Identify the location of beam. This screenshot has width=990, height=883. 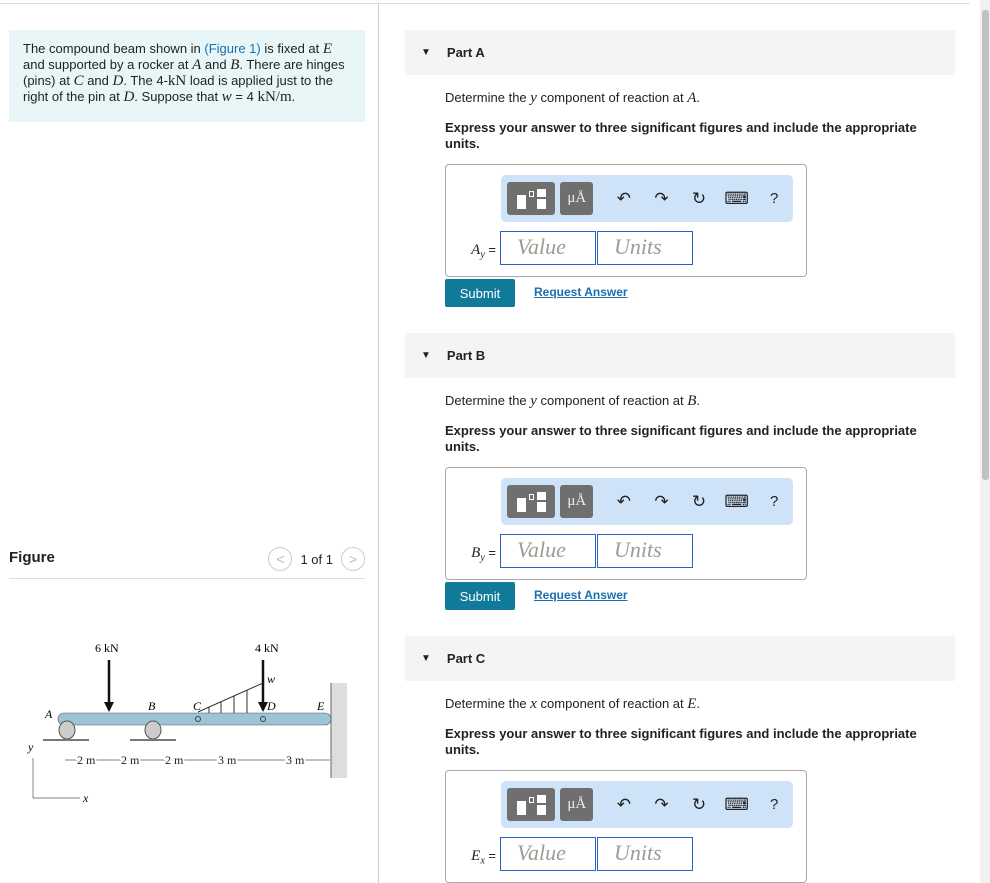
(194, 719).